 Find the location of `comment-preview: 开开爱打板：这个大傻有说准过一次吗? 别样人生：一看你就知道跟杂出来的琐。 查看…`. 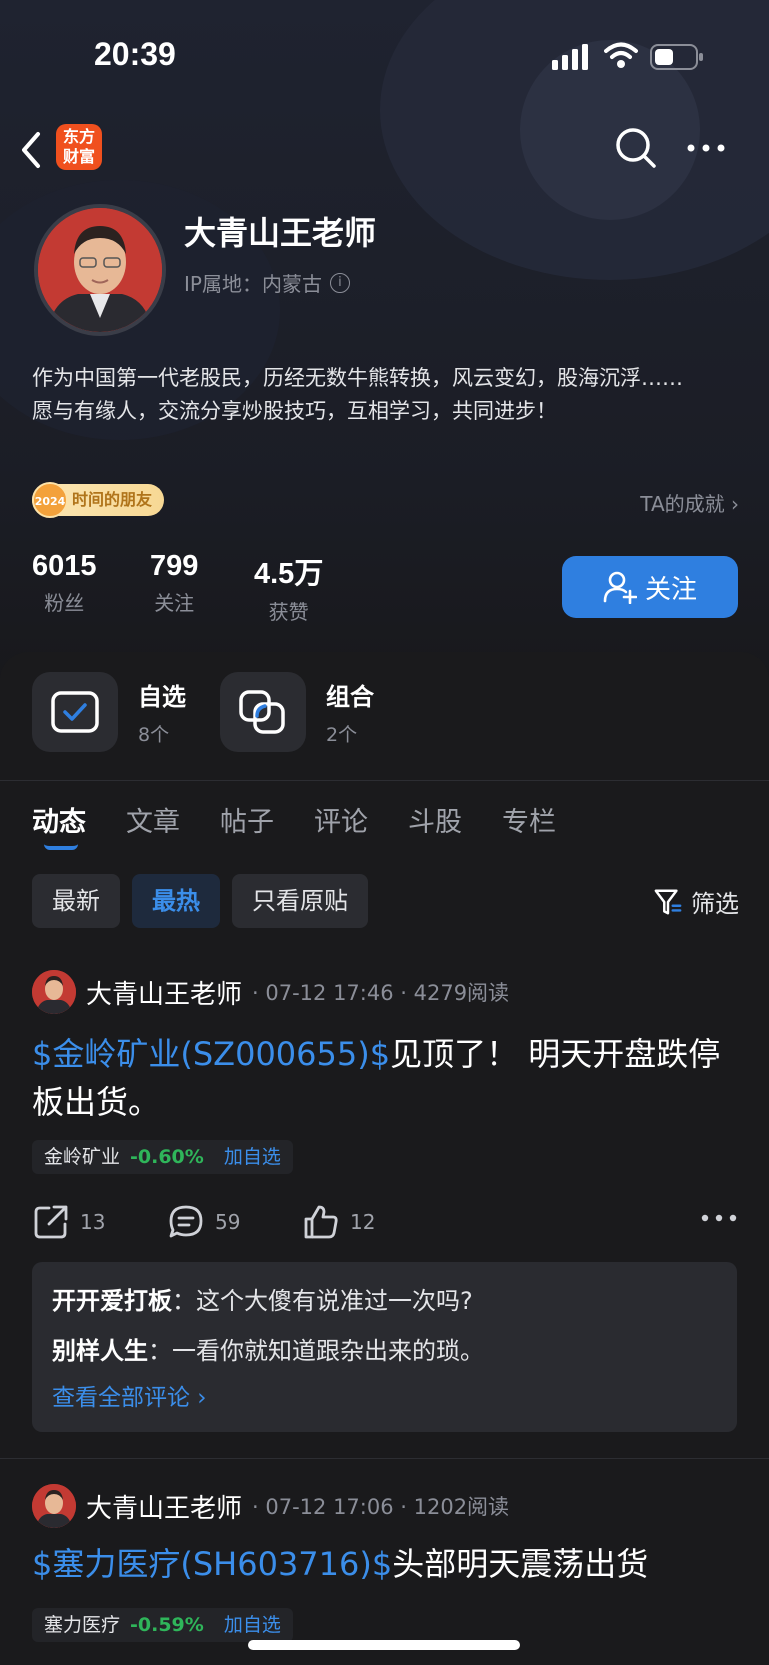

comment-preview: 开开爱打板：这个大傻有说准过一次吗? 别样人生：一看你就知道跟杂出来的琐。 查看… is located at coordinates (384, 1347).